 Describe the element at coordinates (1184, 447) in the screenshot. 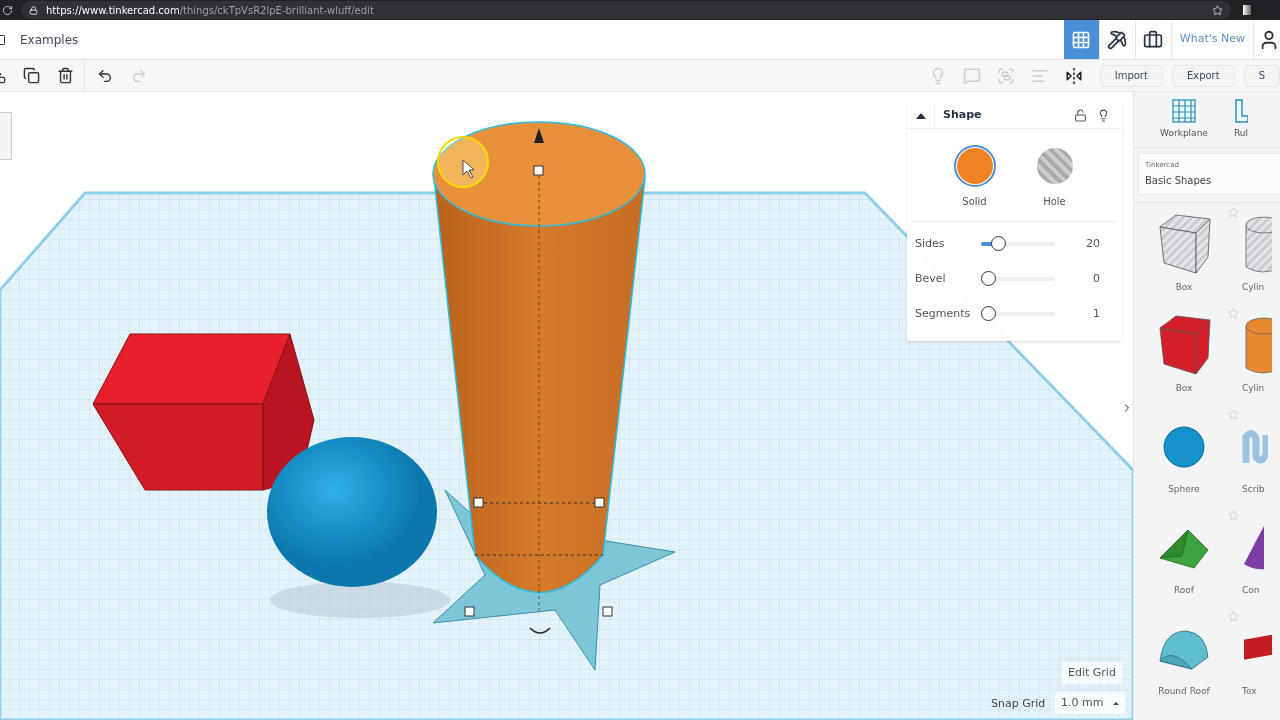

I see `sphere-icon` at that location.